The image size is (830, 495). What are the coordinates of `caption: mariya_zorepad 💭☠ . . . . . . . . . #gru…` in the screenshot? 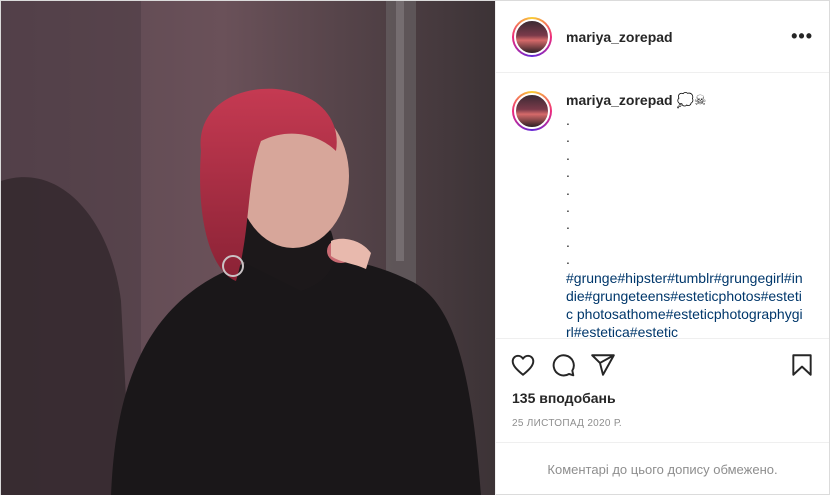 It's located at (686, 214).